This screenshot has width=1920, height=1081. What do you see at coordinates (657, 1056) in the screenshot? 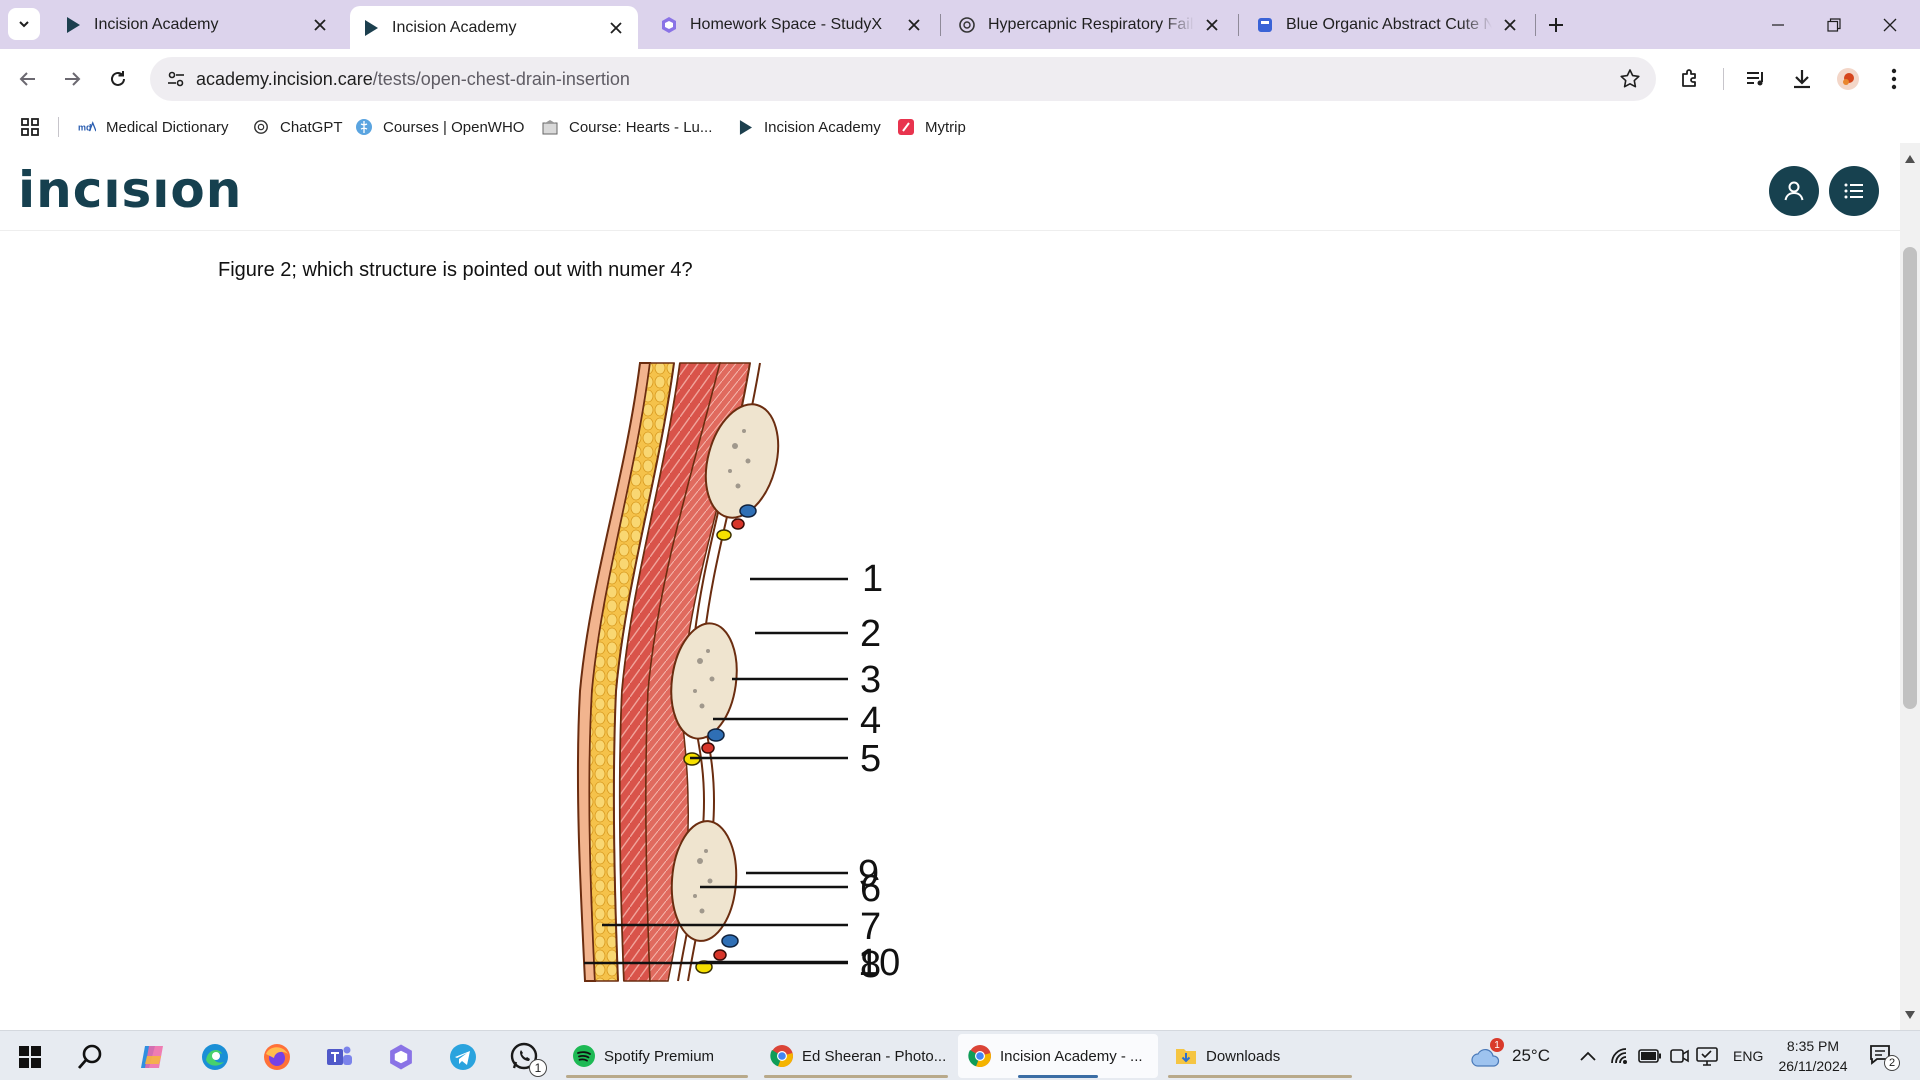
I see `taskbar-item-spotify: Spotify Premium` at bounding box center [657, 1056].